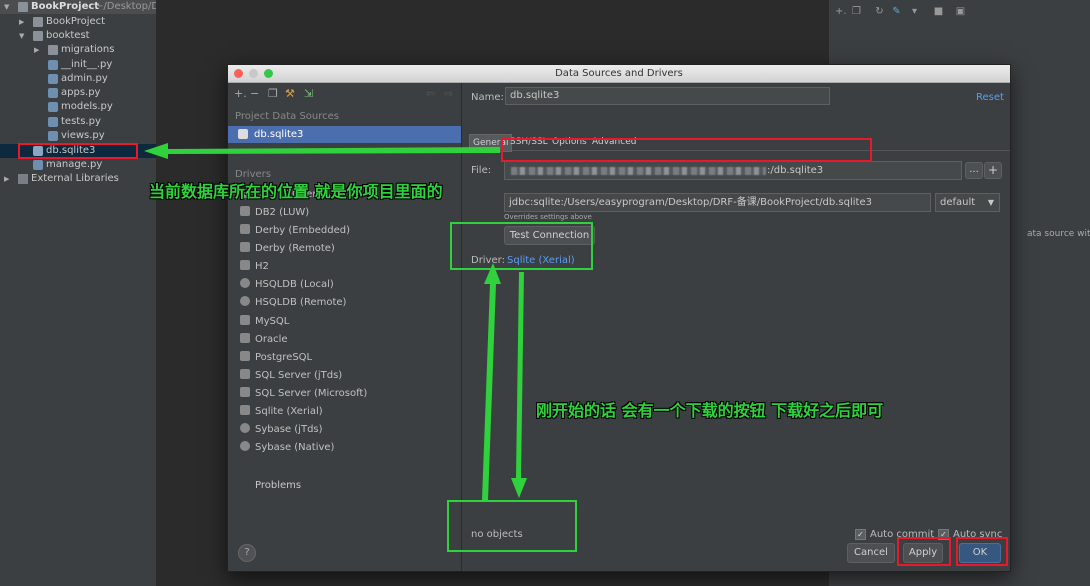 This screenshot has width=1090, height=586. I want to click on download-annotation: 刚开始的话 会有一个下载的按钮 下载好之后即可, so click(710, 410).